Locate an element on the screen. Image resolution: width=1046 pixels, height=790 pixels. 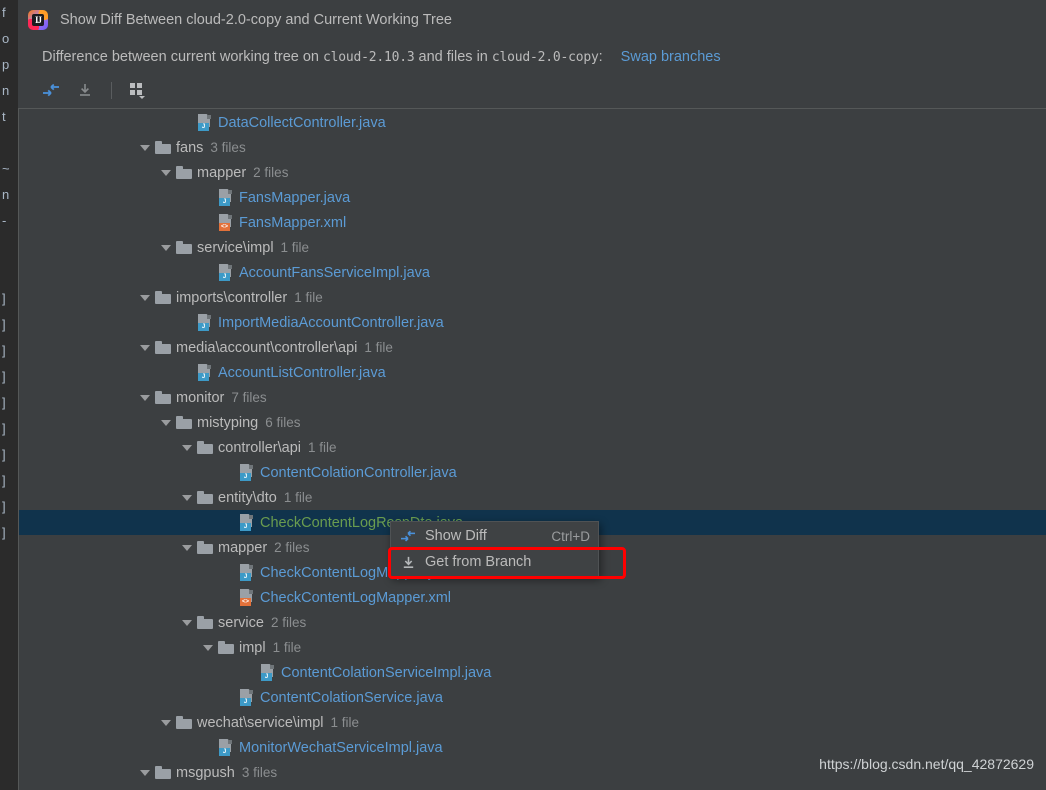
tree-file-row: J FansMapper.java is located at coordinates (532, 197).